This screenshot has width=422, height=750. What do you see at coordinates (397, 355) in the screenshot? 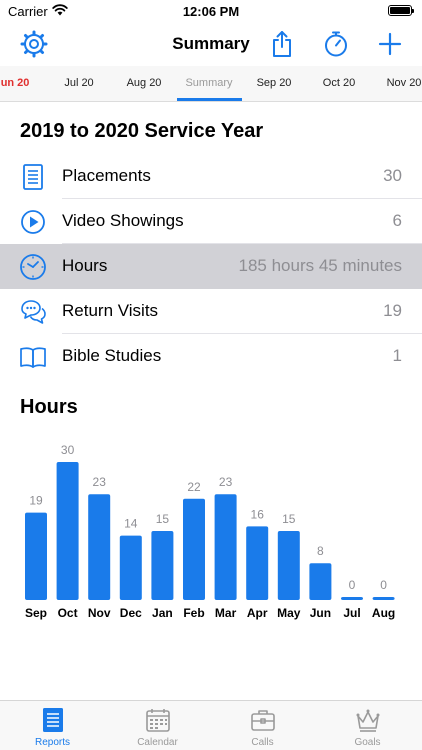
I see `bible-studies-value: 1` at bounding box center [397, 355].